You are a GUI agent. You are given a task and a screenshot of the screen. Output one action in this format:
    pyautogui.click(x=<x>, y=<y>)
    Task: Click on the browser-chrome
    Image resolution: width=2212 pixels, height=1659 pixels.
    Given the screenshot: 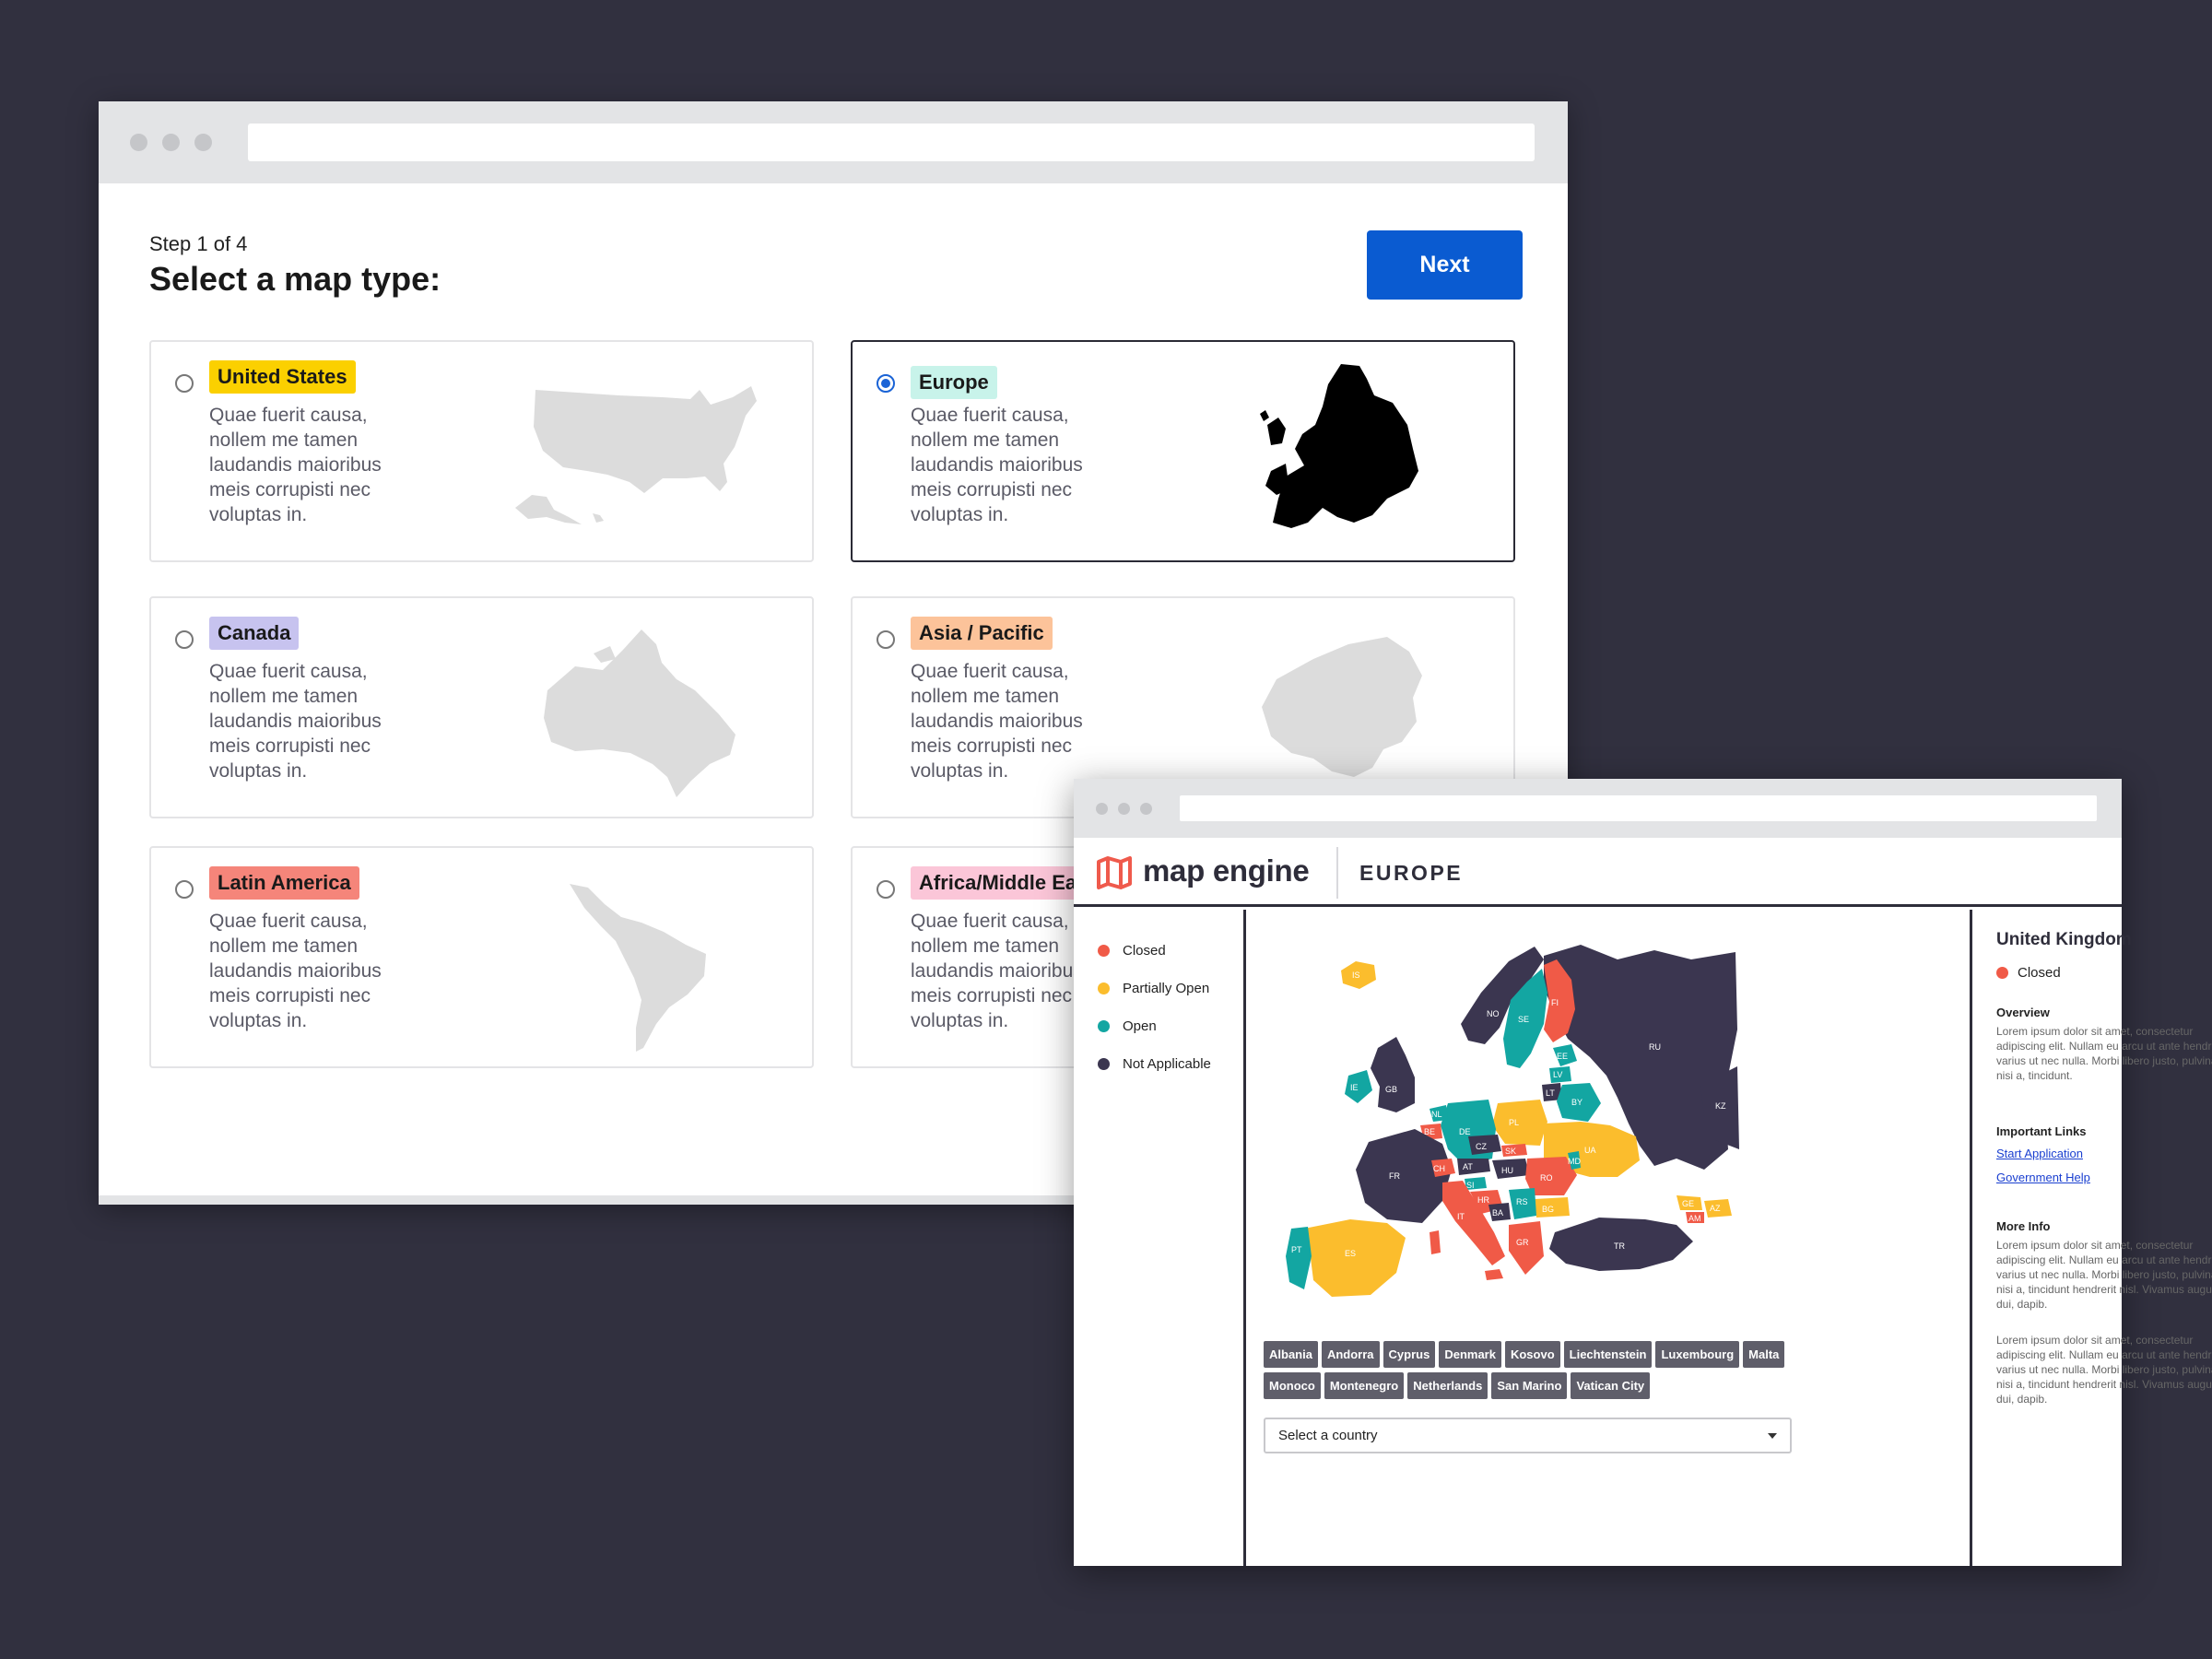 What is the action you would take?
    pyautogui.click(x=1598, y=808)
    